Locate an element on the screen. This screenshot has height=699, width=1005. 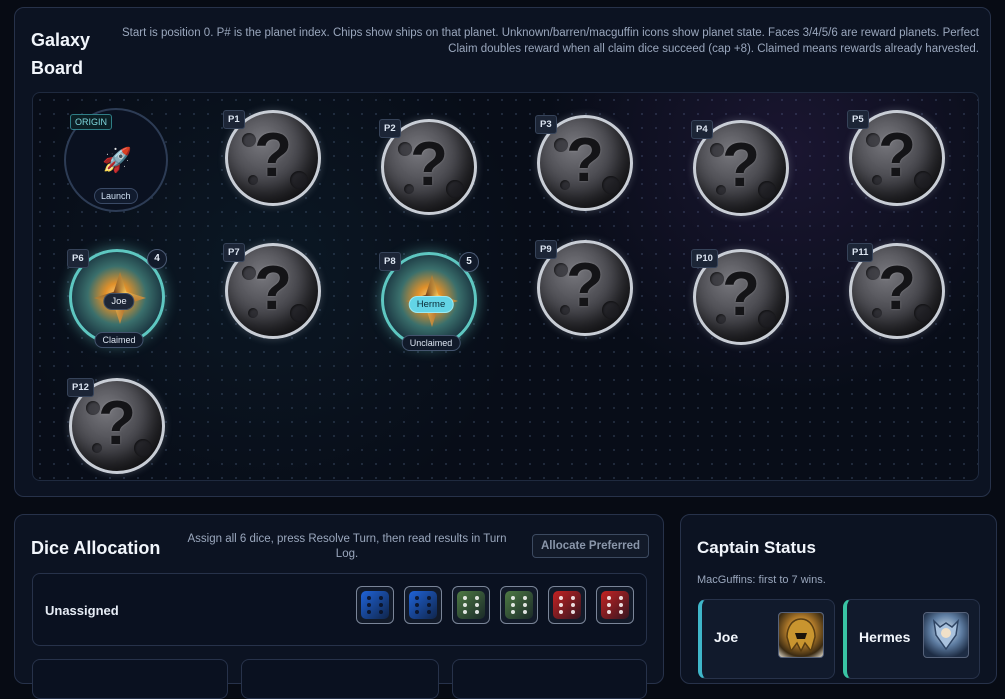
planet-index-label: P12 is located at coordinates (80, 387).